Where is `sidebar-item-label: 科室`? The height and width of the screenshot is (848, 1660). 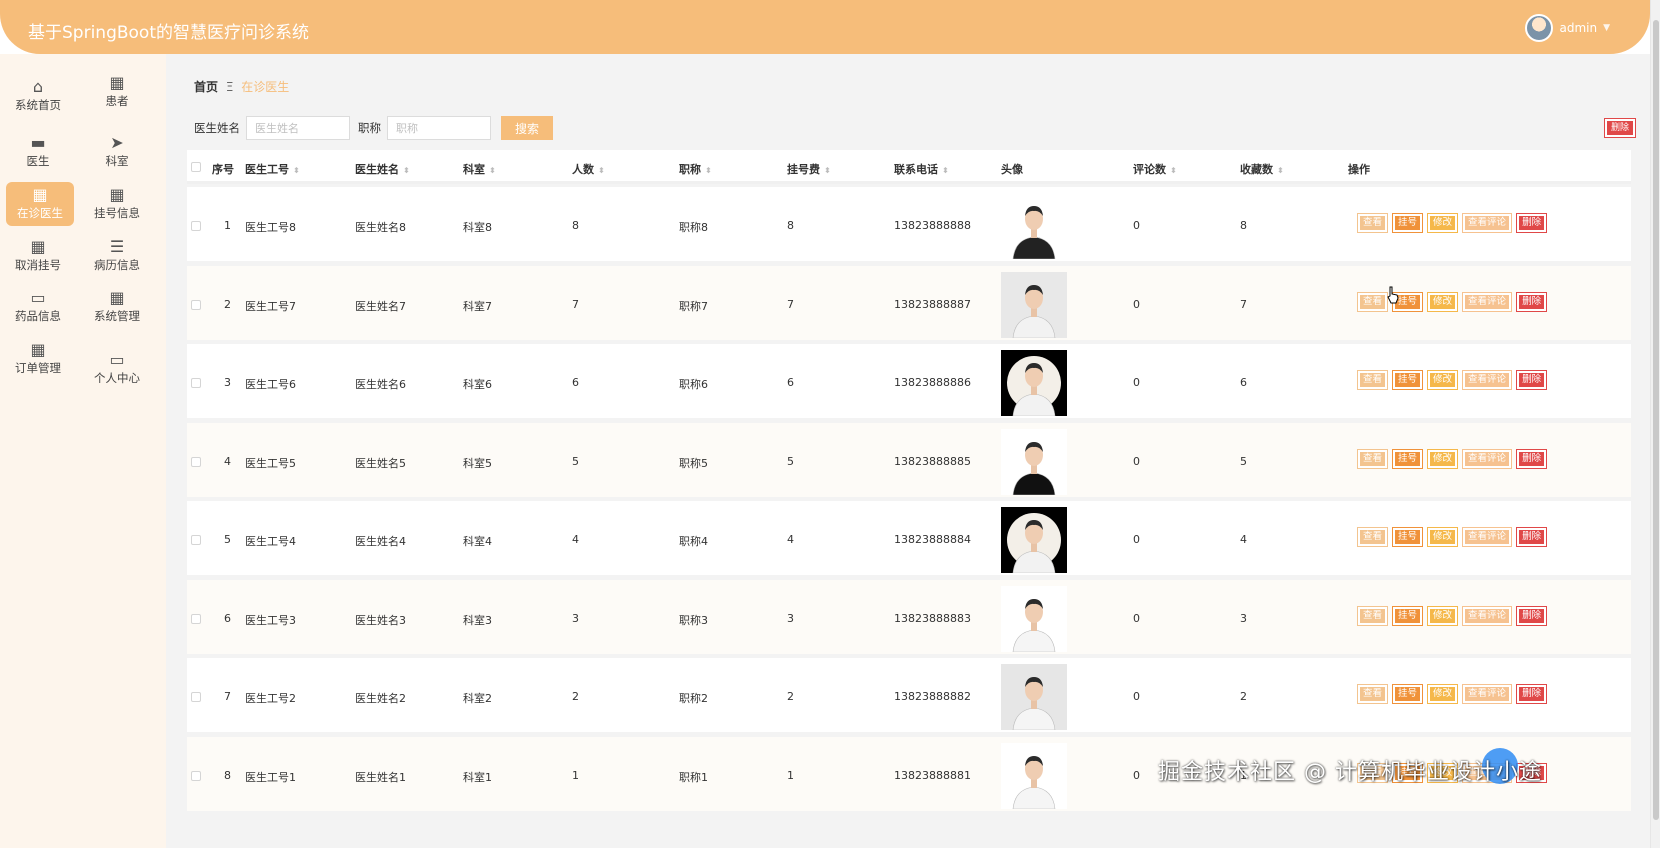 sidebar-item-label: 科室 is located at coordinates (117, 161).